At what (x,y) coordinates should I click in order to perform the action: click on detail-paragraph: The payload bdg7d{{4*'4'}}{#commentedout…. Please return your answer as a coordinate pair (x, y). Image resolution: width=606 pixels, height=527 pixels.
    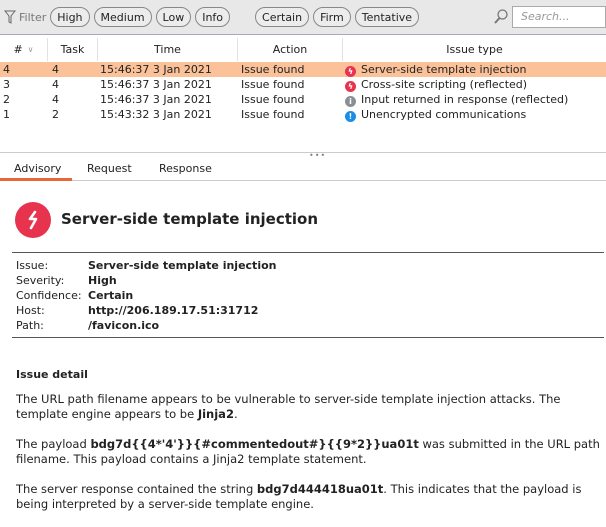
    Looking at the image, I should click on (308, 451).